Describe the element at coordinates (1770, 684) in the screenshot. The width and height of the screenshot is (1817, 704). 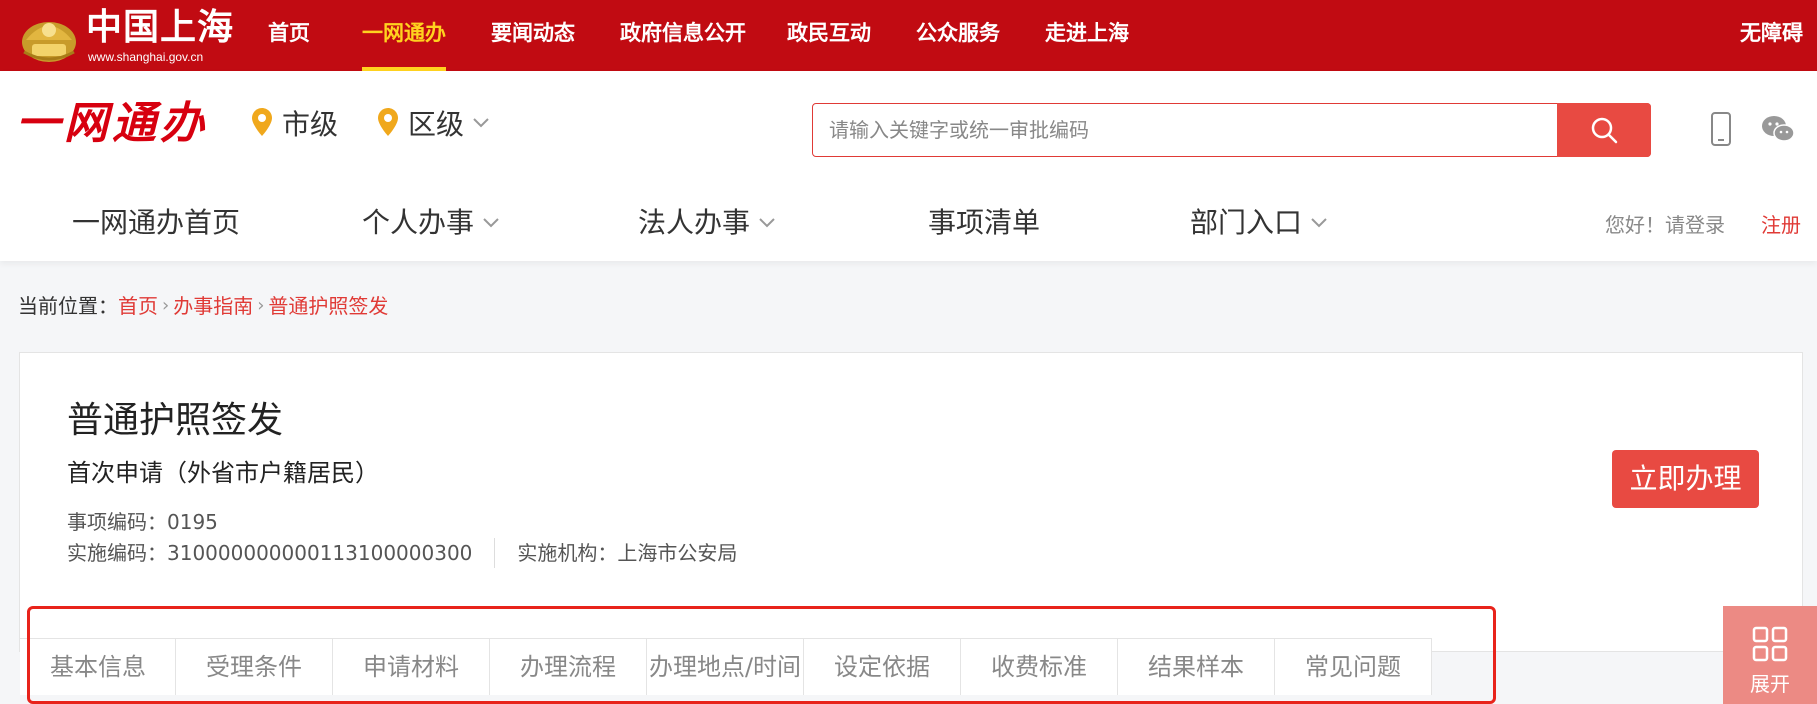
I see `expand-label: 展开` at that location.